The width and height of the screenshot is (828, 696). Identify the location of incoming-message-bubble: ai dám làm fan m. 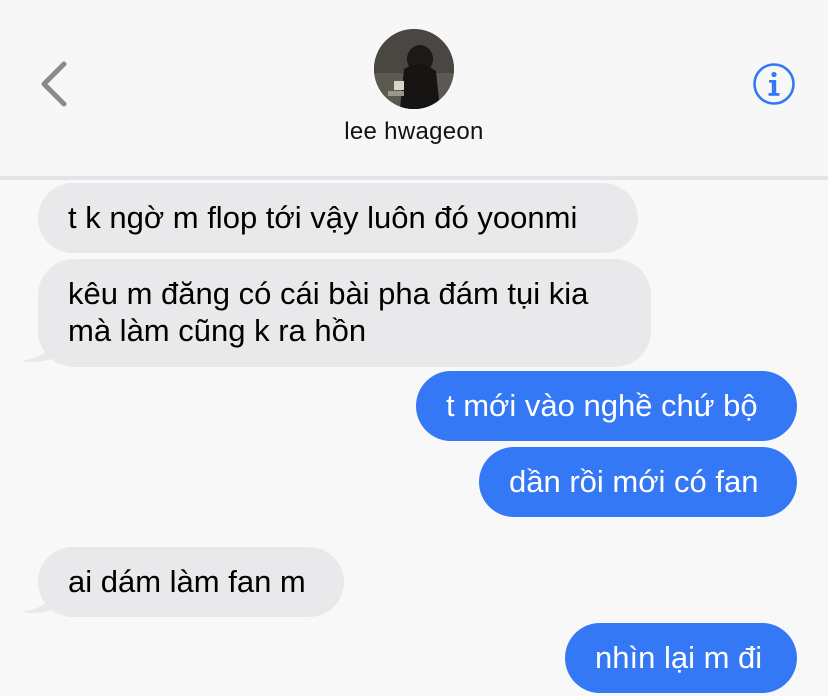
(191, 582).